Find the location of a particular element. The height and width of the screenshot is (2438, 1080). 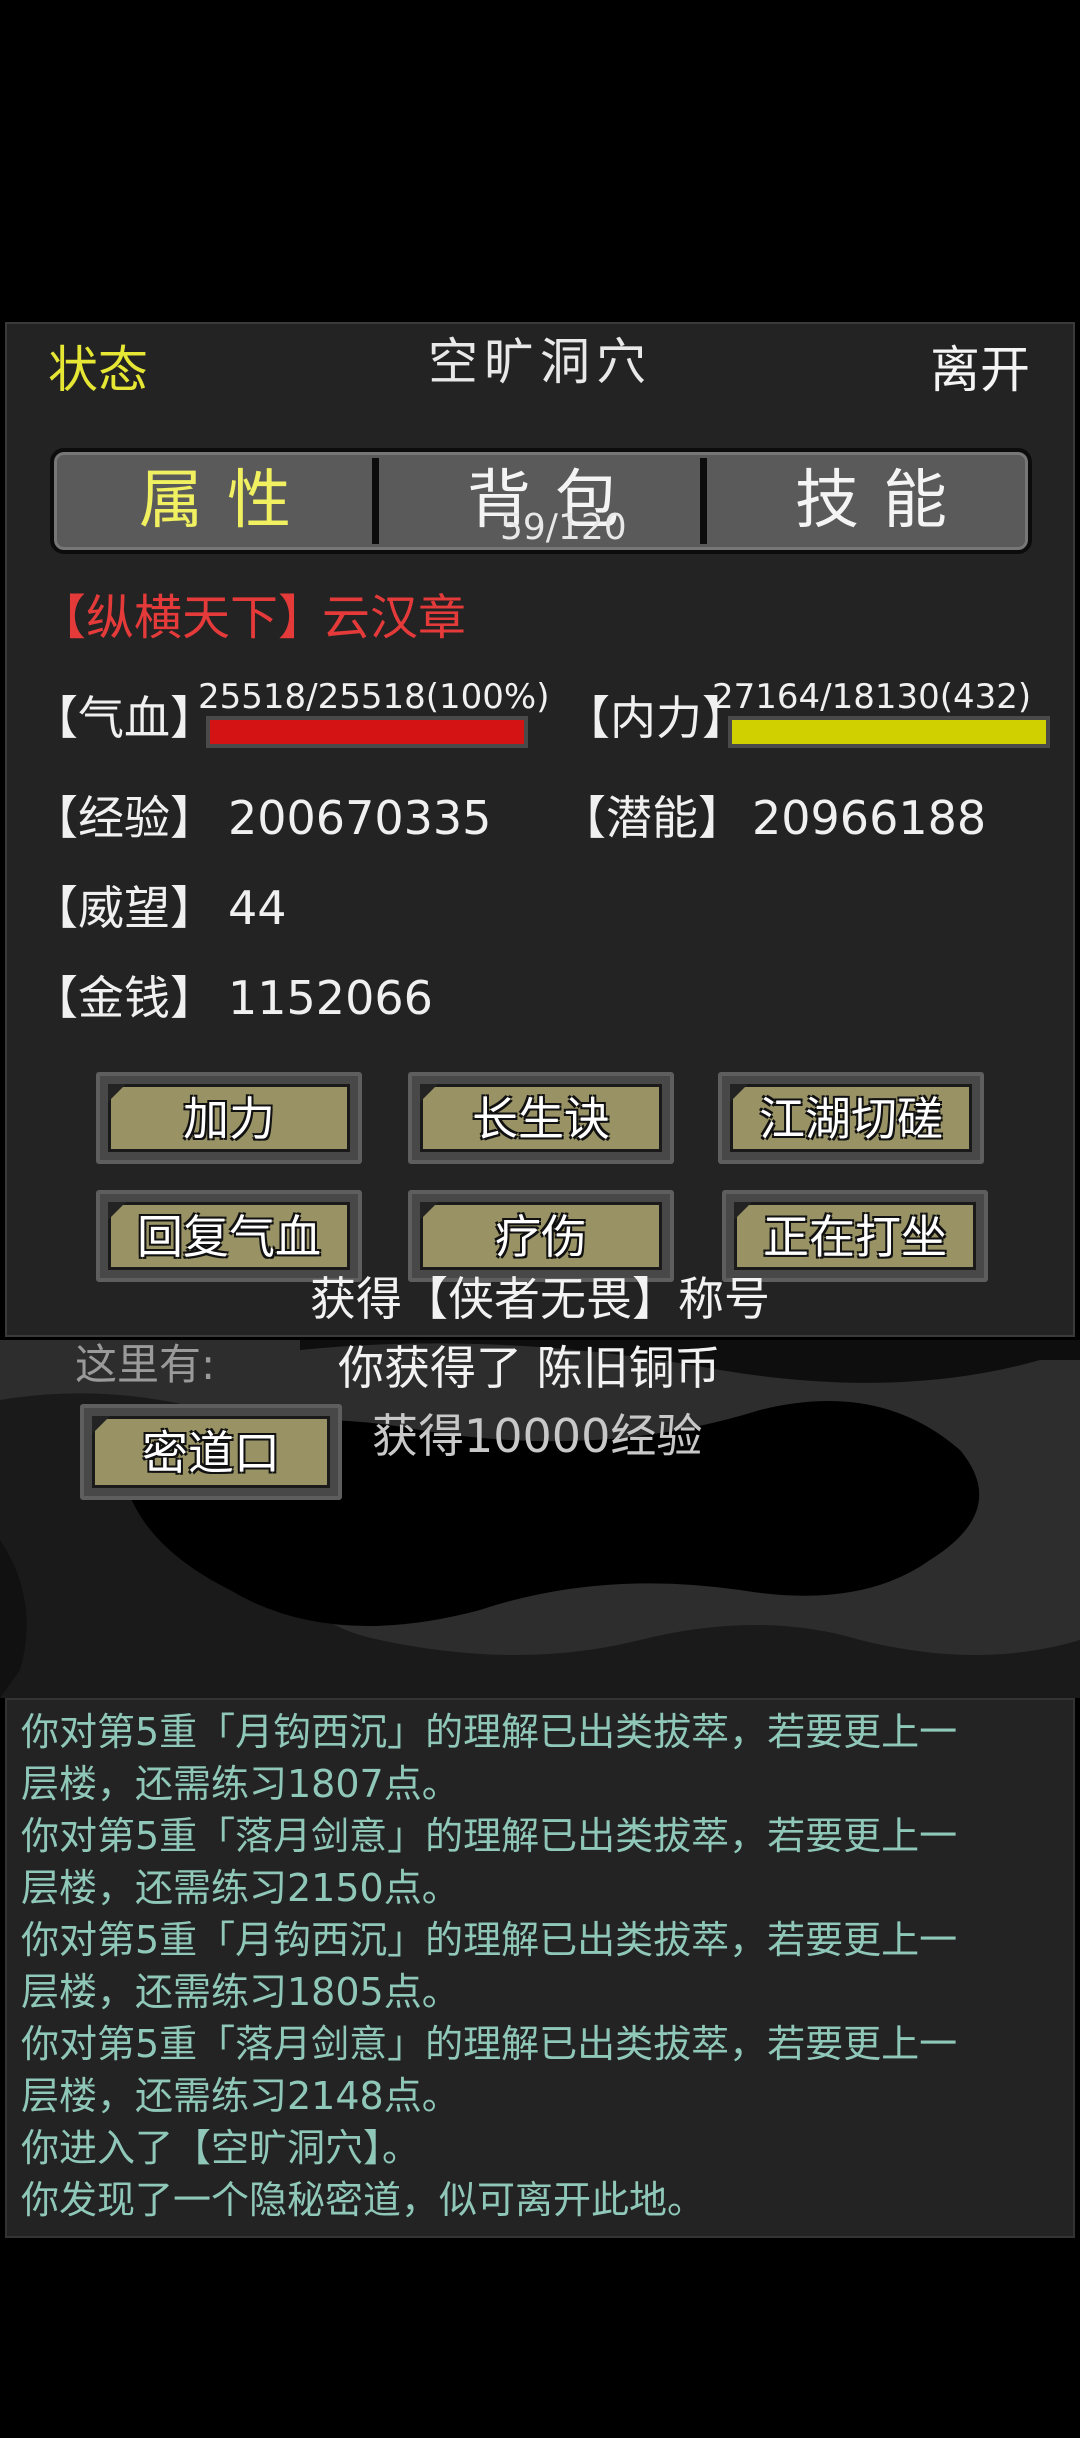

character-title: 【纵横天下】 is located at coordinates (182, 618).